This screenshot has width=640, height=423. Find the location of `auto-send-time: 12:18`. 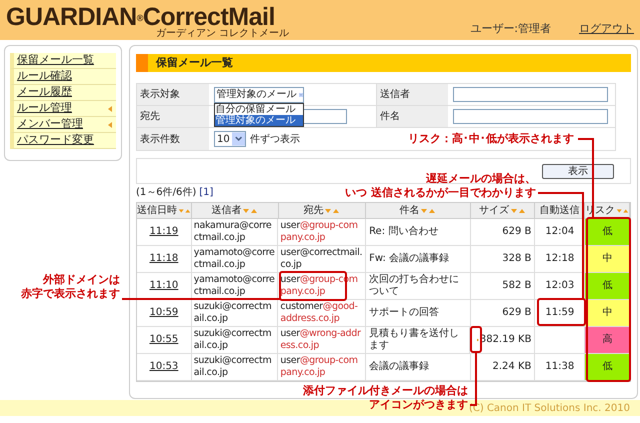

auto-send-time: 12:18 is located at coordinates (559, 259).